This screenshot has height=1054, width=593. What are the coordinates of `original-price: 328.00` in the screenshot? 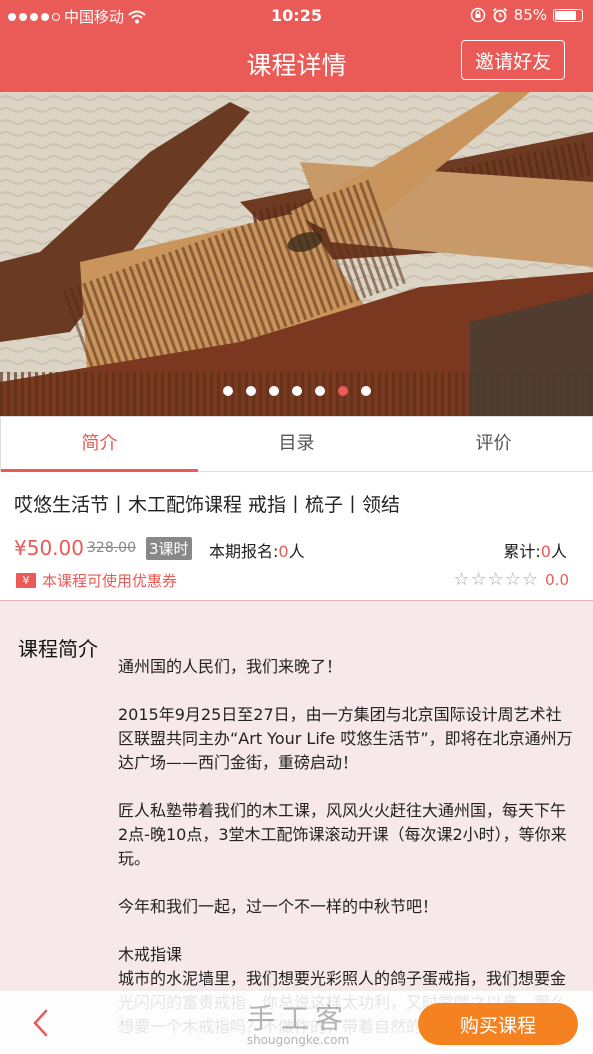 It's located at (111, 548).